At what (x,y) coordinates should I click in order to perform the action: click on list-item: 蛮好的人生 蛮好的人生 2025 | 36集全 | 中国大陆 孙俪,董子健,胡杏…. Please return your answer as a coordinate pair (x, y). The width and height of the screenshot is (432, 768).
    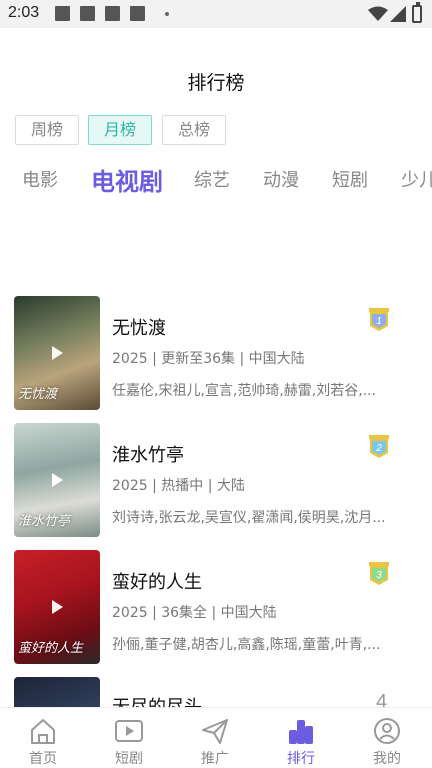
    Looking at the image, I should click on (216, 607).